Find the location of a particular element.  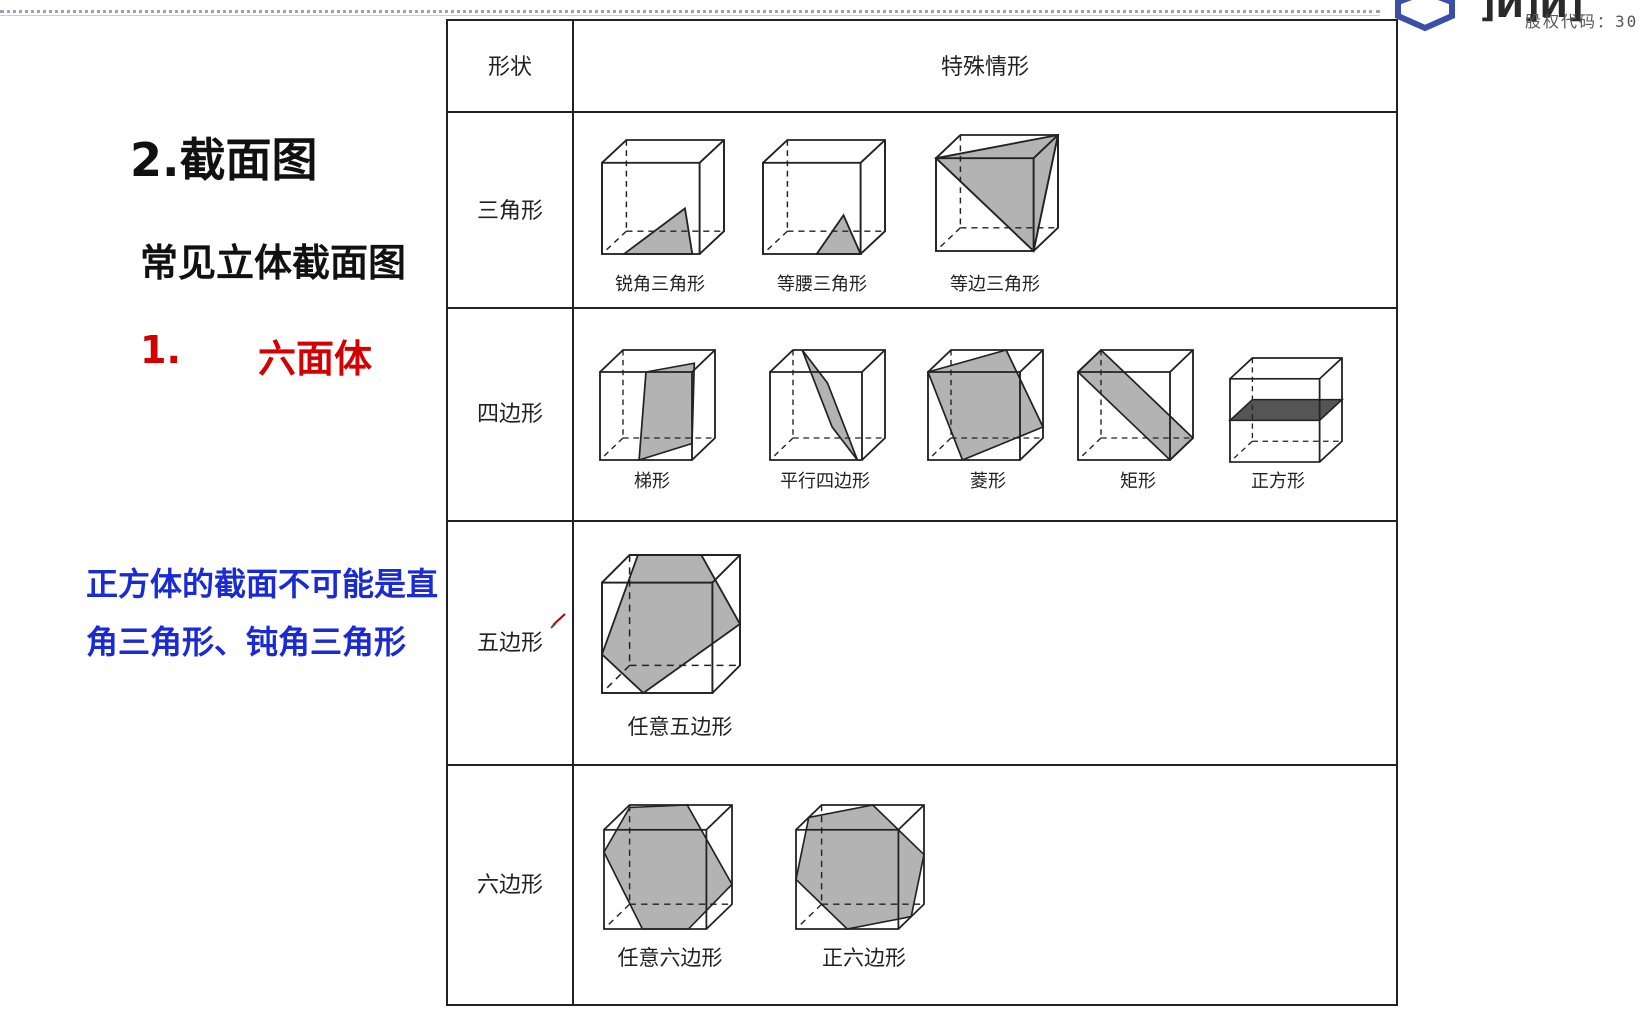

cube-acute-triangle is located at coordinates (663, 197).